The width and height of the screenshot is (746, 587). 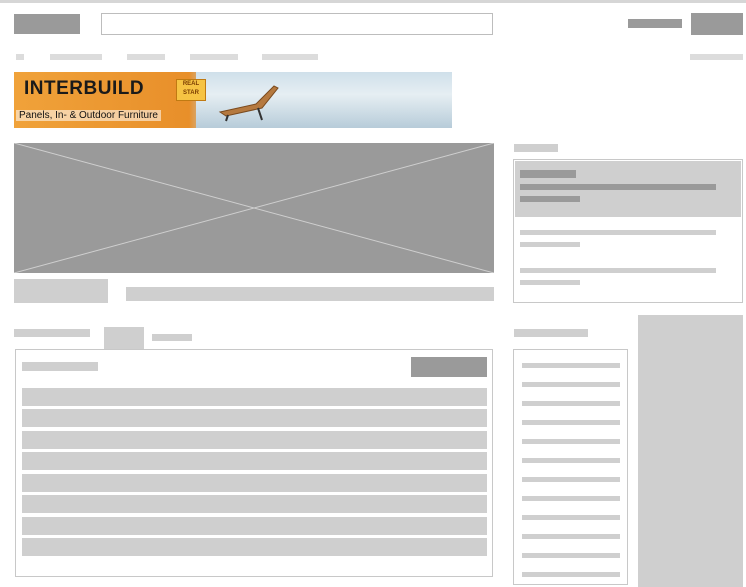 What do you see at coordinates (124, 338) in the screenshot?
I see `tab-active` at bounding box center [124, 338].